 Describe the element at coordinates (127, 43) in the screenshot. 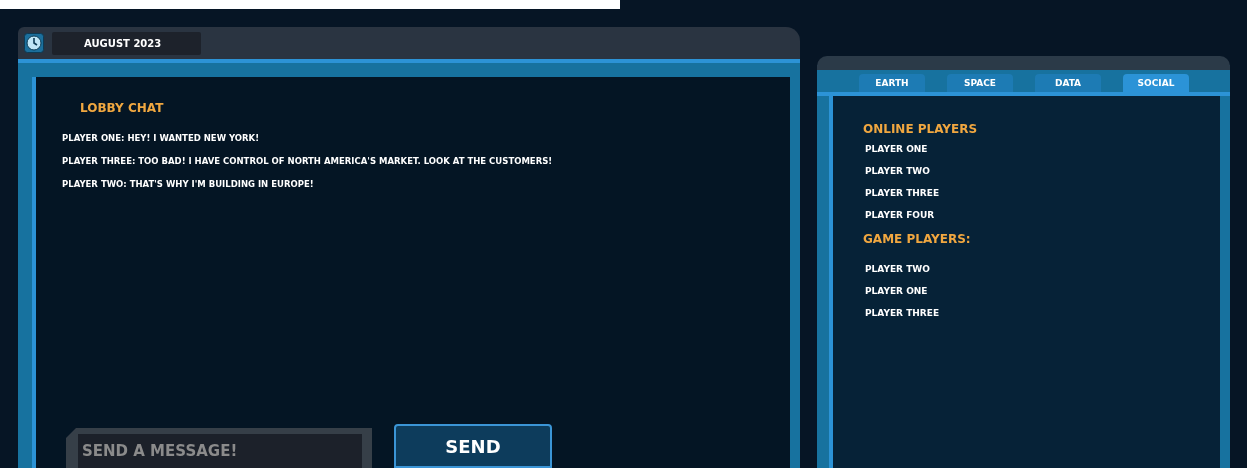

I see `date-label: AUGUST 2023` at that location.